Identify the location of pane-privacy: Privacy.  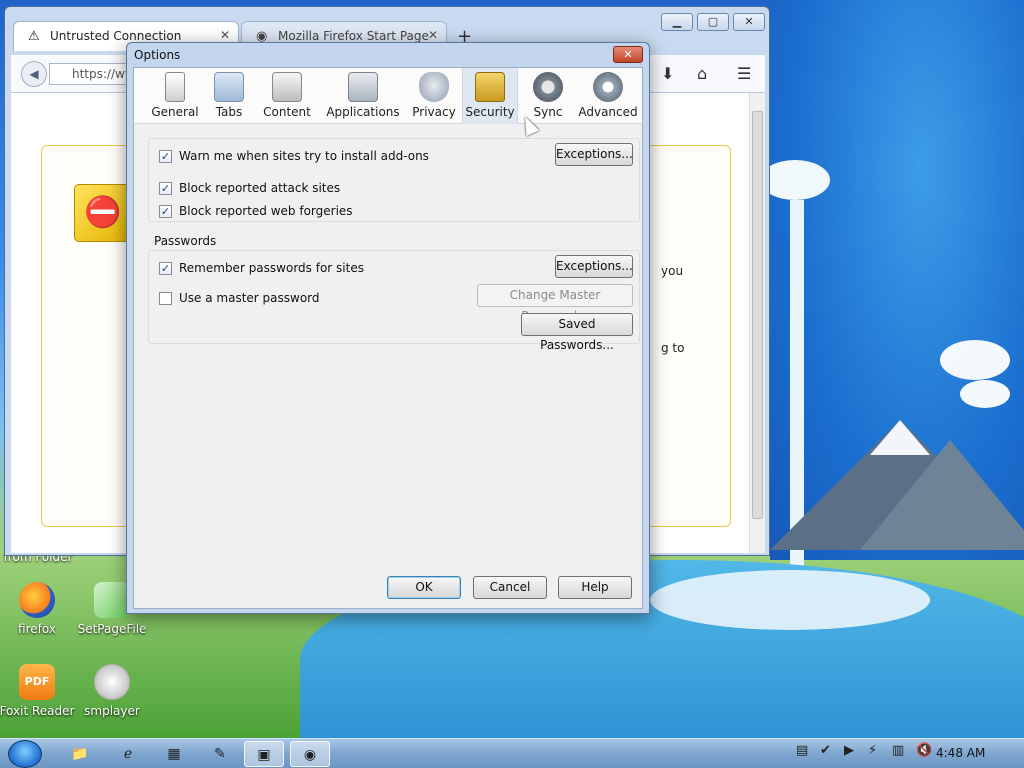
(434, 96).